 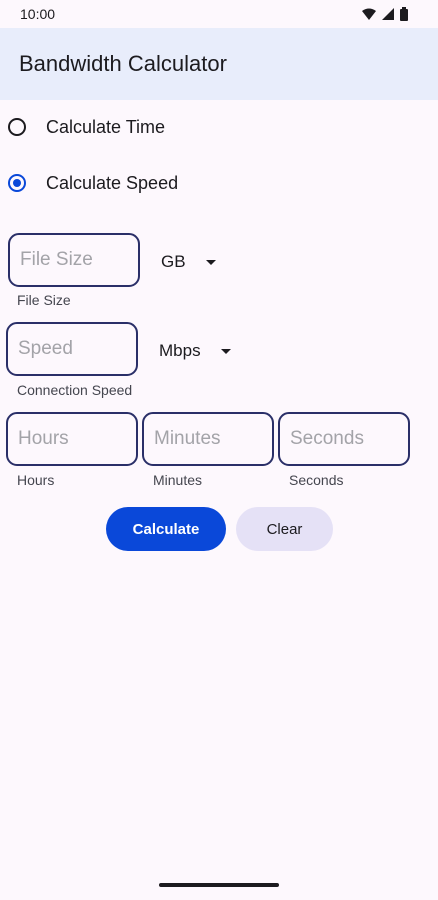 What do you see at coordinates (180, 350) in the screenshot?
I see `speed-unit-value: Mbps` at bounding box center [180, 350].